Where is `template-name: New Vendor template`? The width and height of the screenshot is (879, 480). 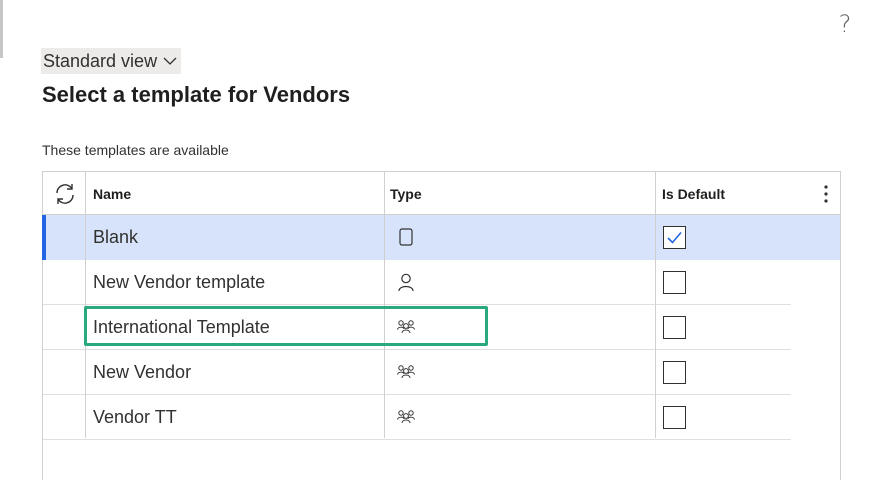 template-name: New Vendor template is located at coordinates (179, 282).